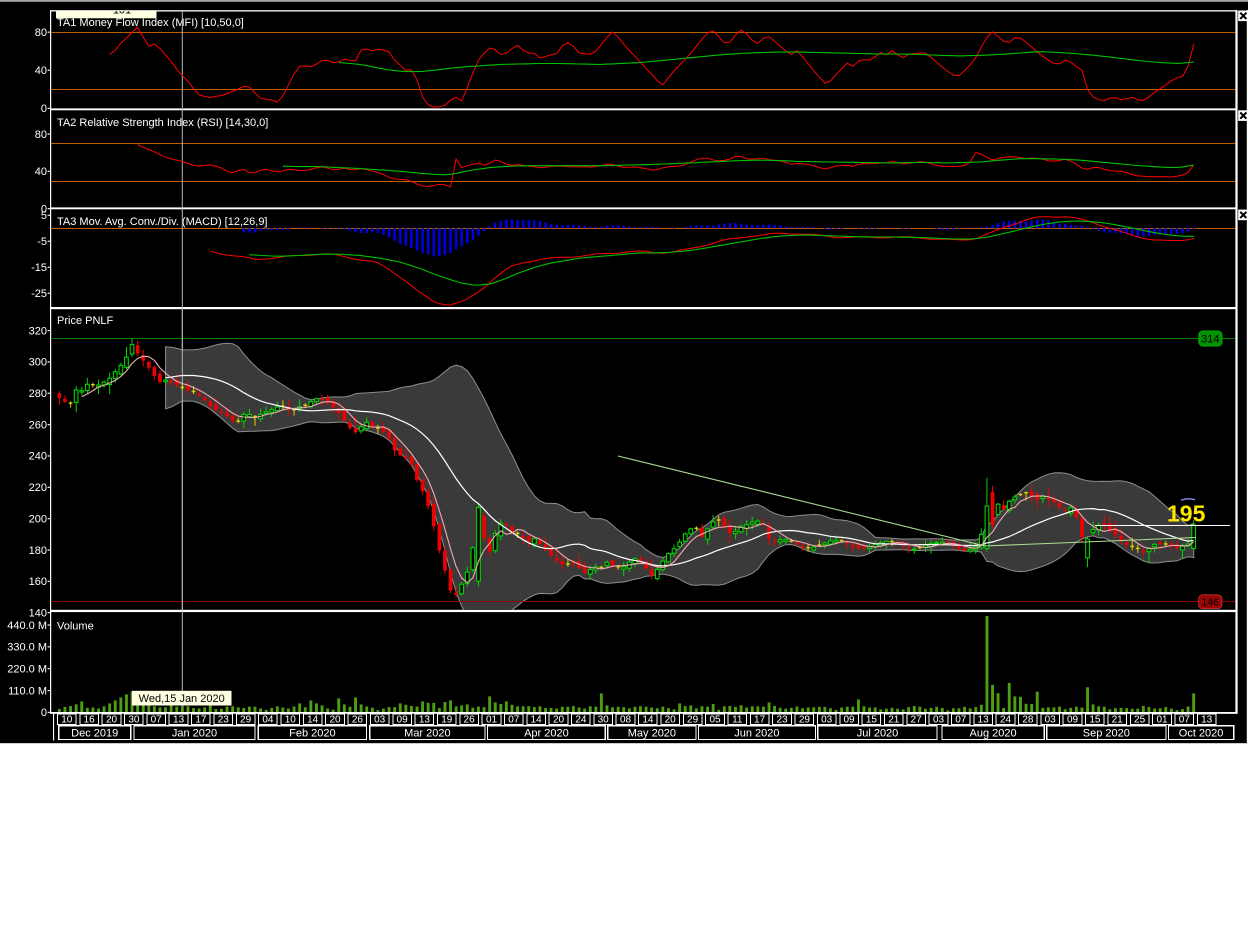 This screenshot has width=1248, height=939. What do you see at coordinates (447, 720) in the screenshot?
I see `svg-text: 19` at bounding box center [447, 720].